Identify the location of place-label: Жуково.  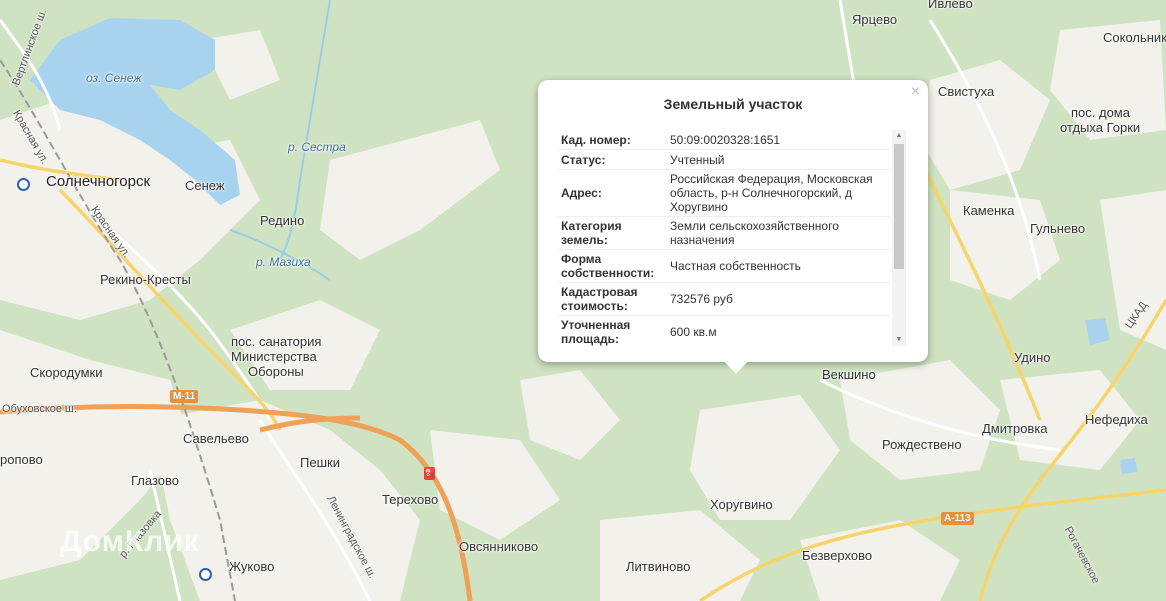
(252, 566).